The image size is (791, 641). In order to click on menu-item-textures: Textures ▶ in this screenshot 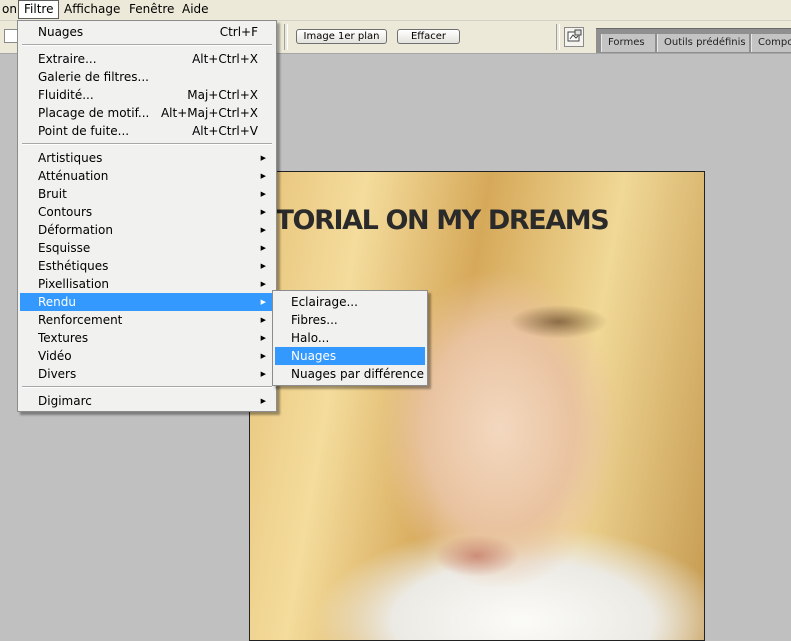, I will do `click(147, 338)`.